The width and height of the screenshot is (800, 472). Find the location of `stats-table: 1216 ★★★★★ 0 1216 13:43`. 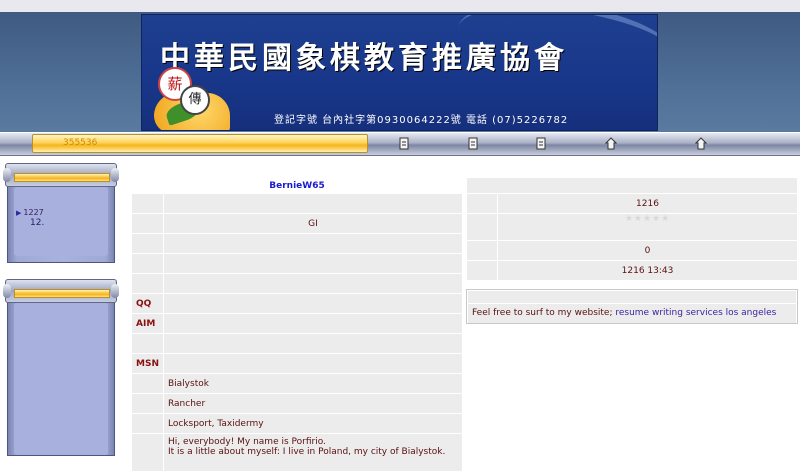

stats-table: 1216 ★★★★★ 0 1216 13:43 is located at coordinates (632, 229).